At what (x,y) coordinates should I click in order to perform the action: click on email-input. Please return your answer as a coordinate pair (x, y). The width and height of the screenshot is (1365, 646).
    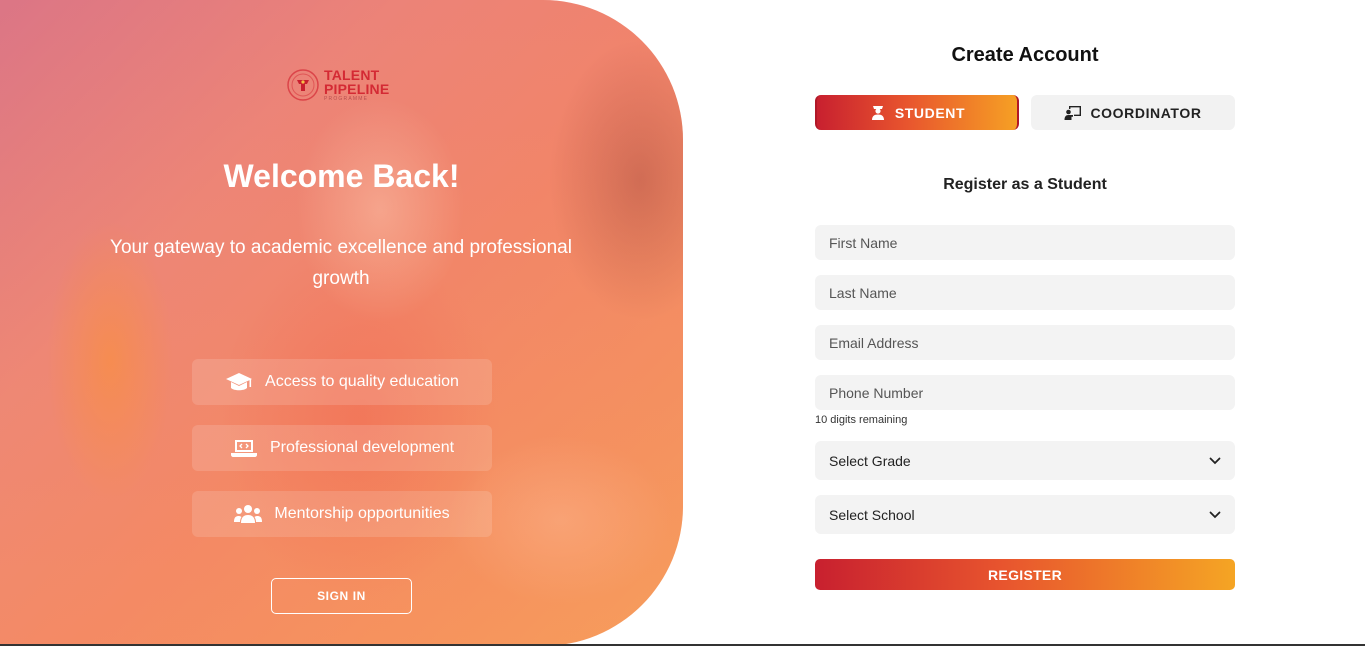
    Looking at the image, I should click on (1025, 342).